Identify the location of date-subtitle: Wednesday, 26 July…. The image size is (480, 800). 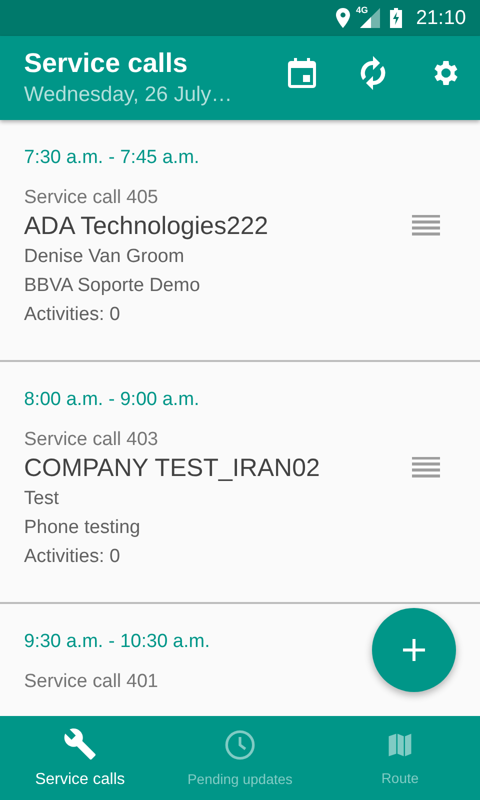
(129, 95).